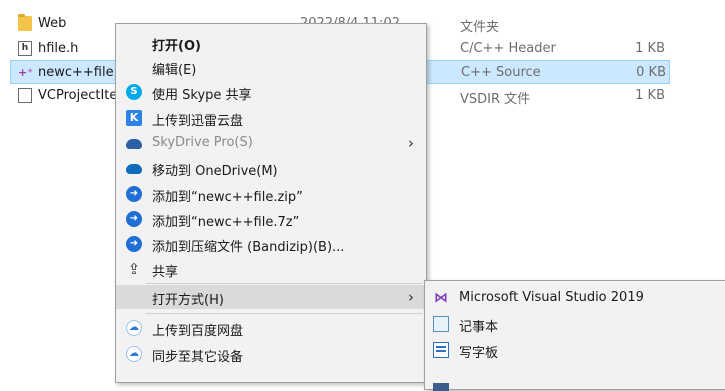  I want to click on menu-item-open-with: 打开方式(H) ›, so click(271, 297).